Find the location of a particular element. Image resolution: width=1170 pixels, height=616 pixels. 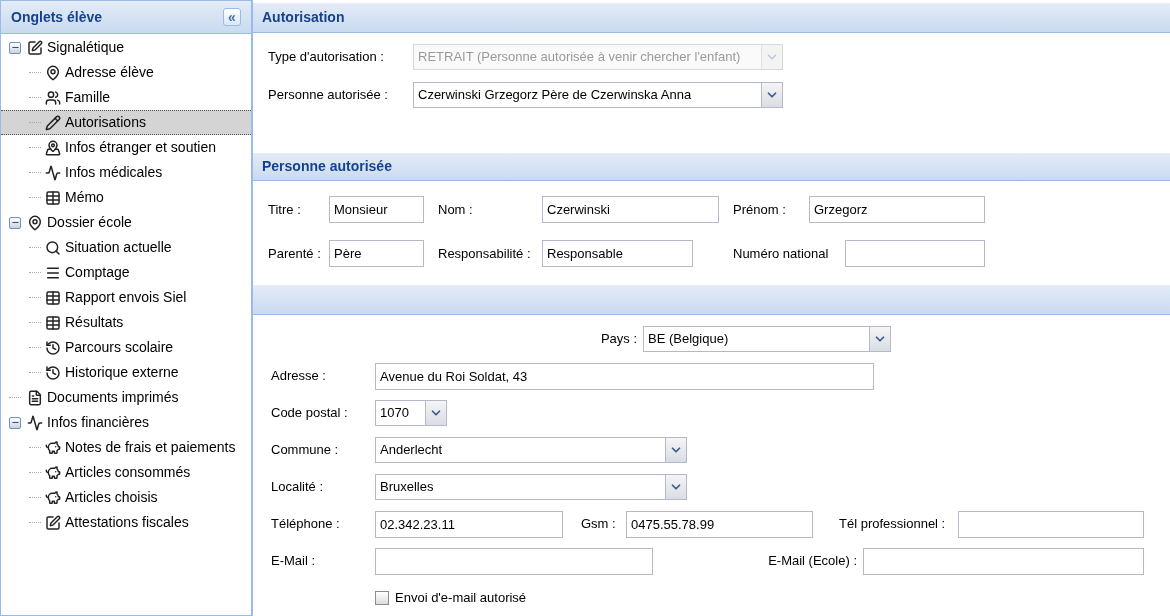

tree-item: Rapport envois Siel is located at coordinates (126, 297).